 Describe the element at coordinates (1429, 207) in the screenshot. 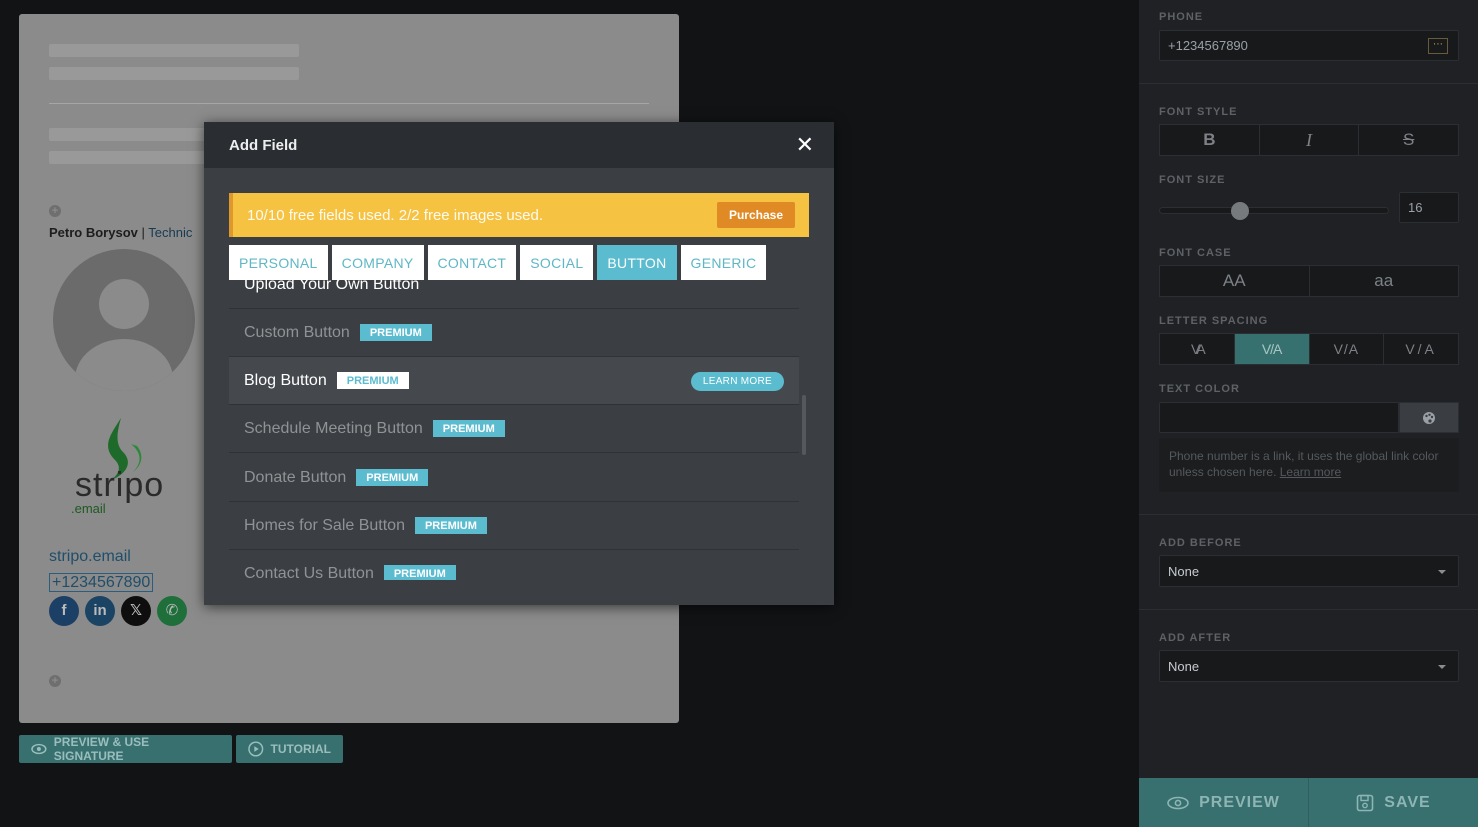

I see `font-size-input: 16` at that location.